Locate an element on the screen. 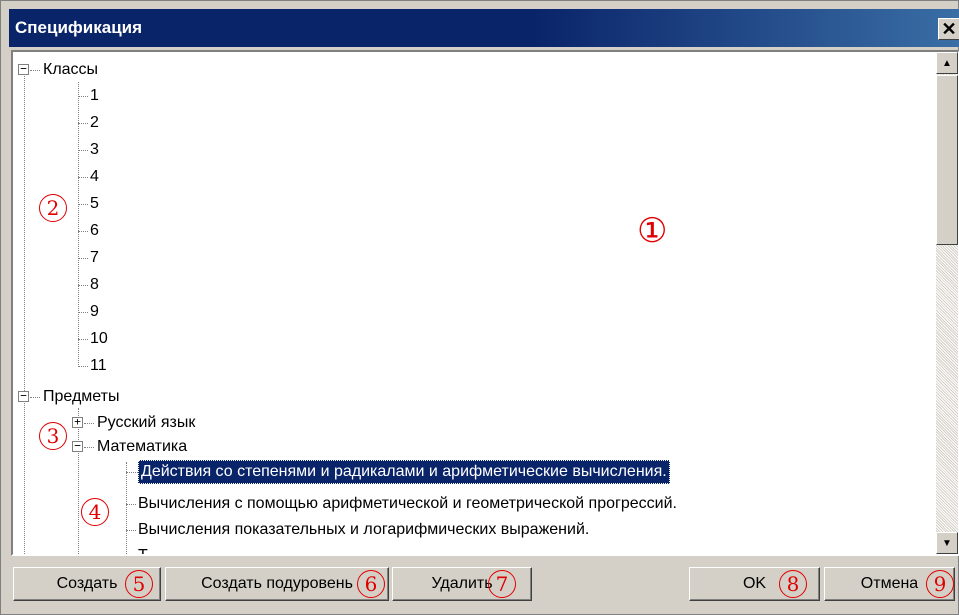 The image size is (959, 615). tree-node-class: 1 is located at coordinates (94, 96).